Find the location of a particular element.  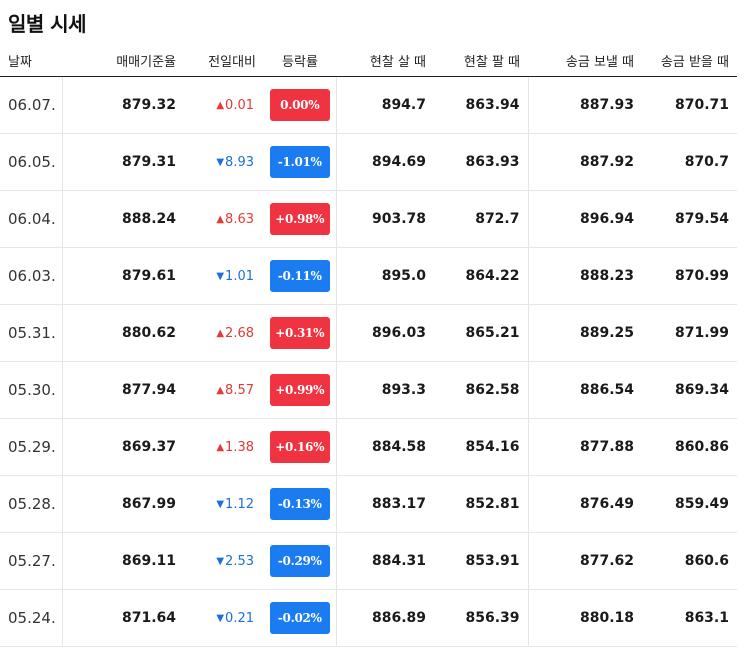

date-cell: 05.27. is located at coordinates (31, 561).